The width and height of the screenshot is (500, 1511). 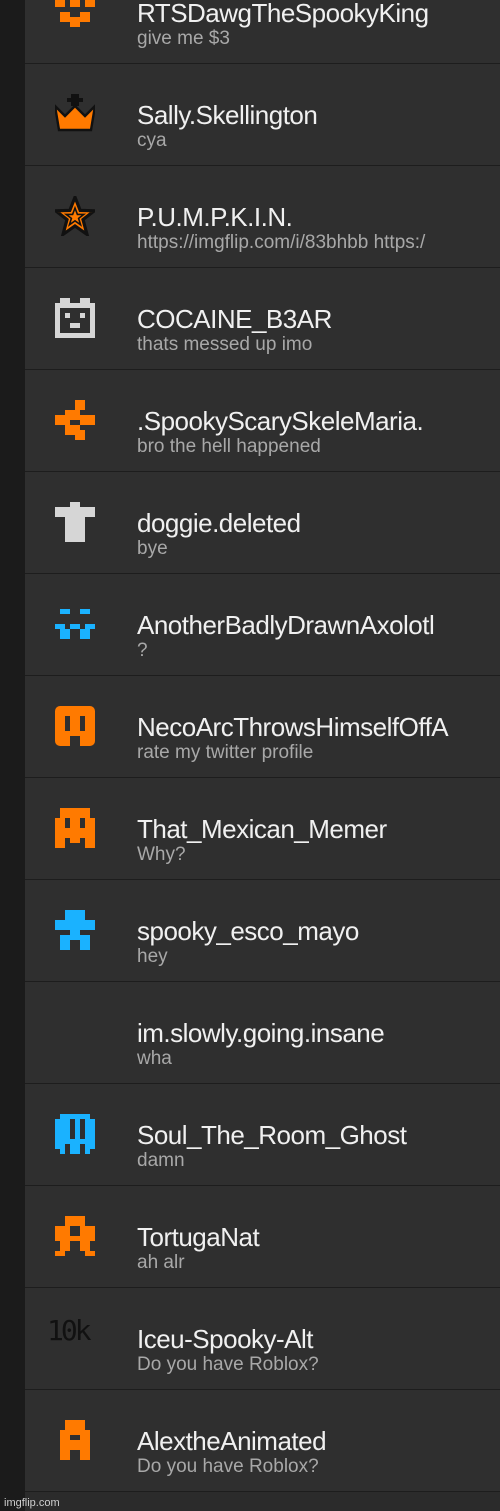 I want to click on left-edge-strip, so click(x=12, y=755).